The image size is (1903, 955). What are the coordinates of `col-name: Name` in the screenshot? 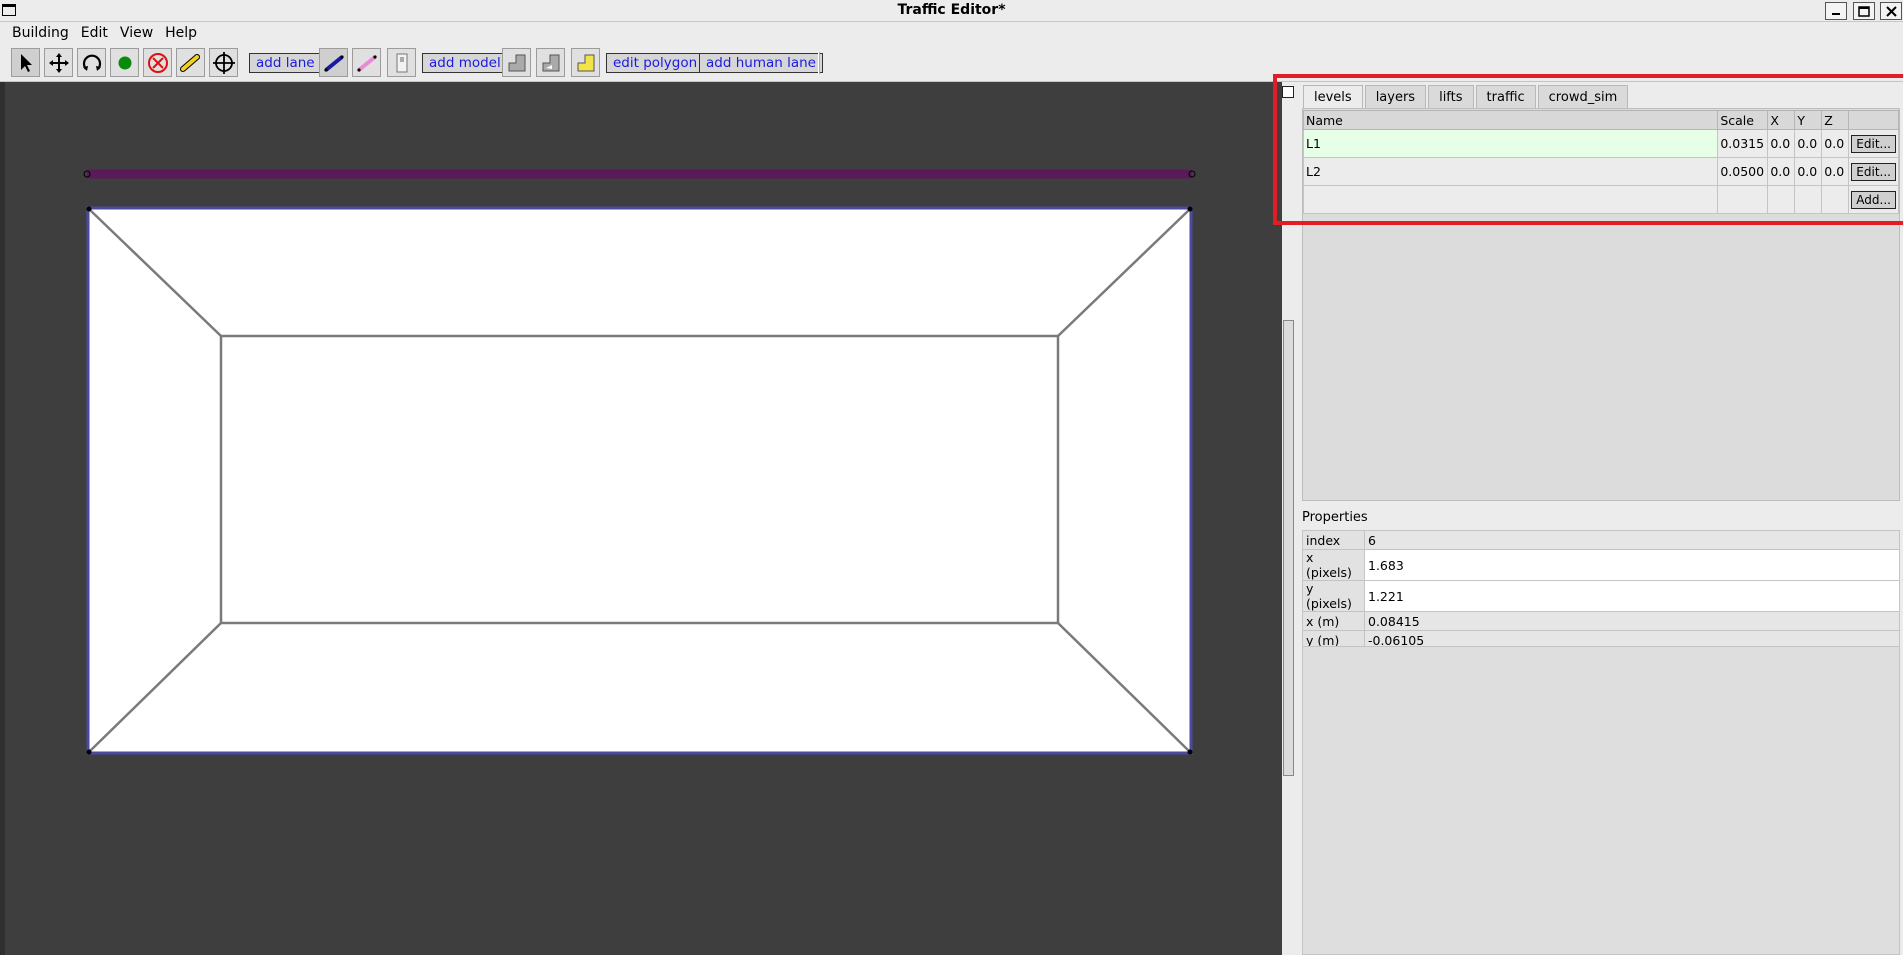 It's located at (1510, 120).